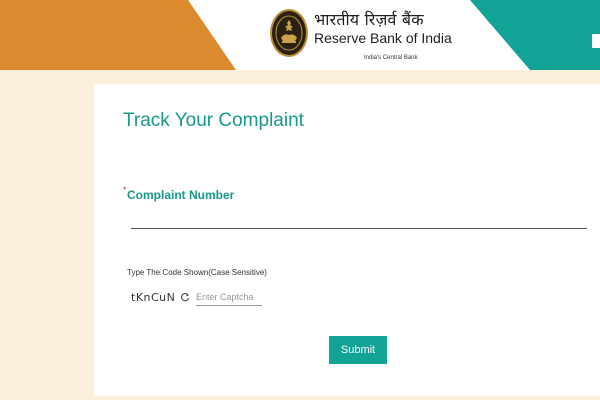 This screenshot has height=400, width=600. I want to click on complaint-number-label-text: Complaint Number, so click(181, 195).